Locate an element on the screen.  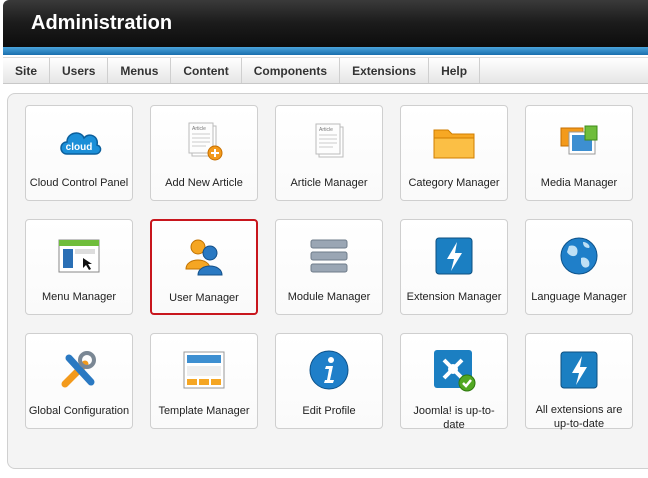
tile-joomla-up-to-date: Joomla! is up-to-date is located at coordinates (454, 382).